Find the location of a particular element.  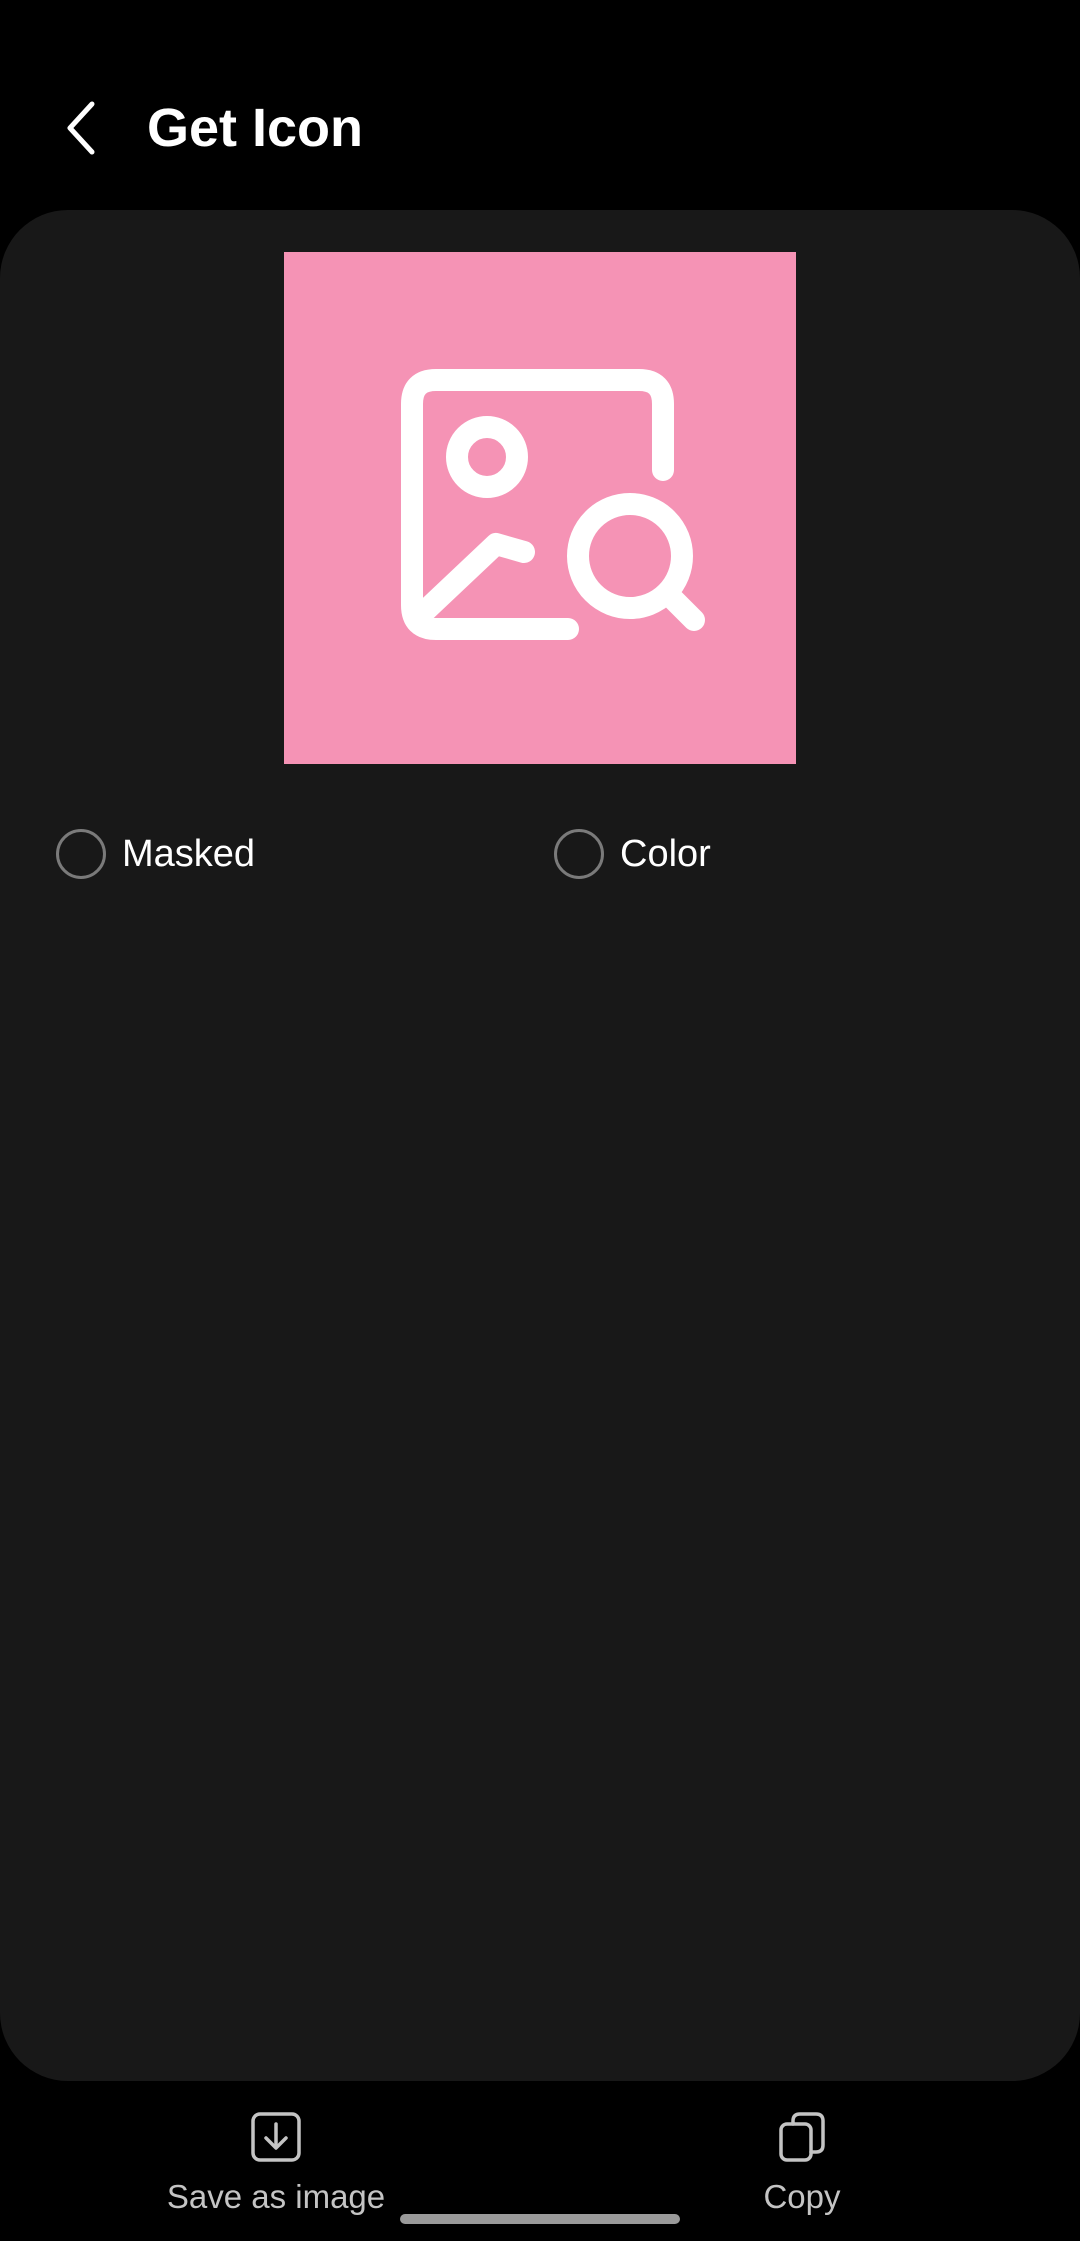

save-as-image-button: Save as image is located at coordinates (276, 2162).